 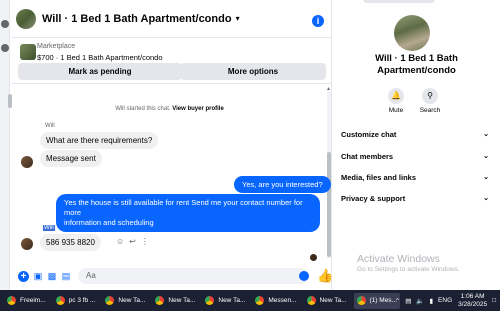 I want to click on message-actions: ☺ ↩ ⋮, so click(x=132, y=241).